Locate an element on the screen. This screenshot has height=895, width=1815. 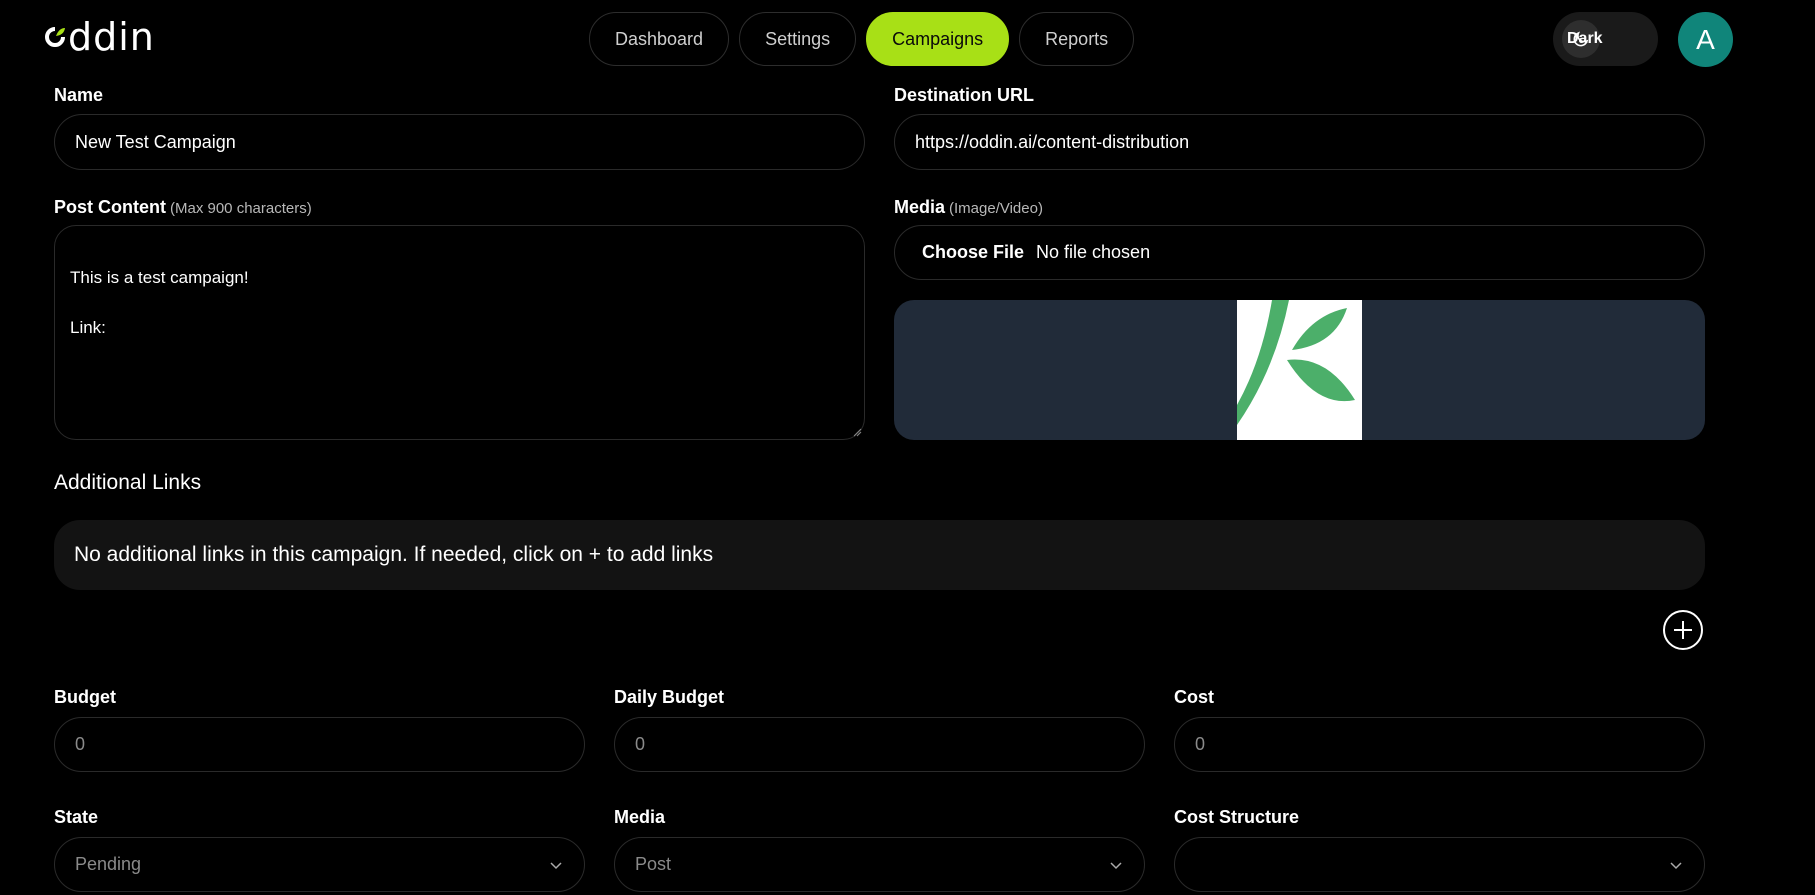
name-label: Name is located at coordinates (79, 95).